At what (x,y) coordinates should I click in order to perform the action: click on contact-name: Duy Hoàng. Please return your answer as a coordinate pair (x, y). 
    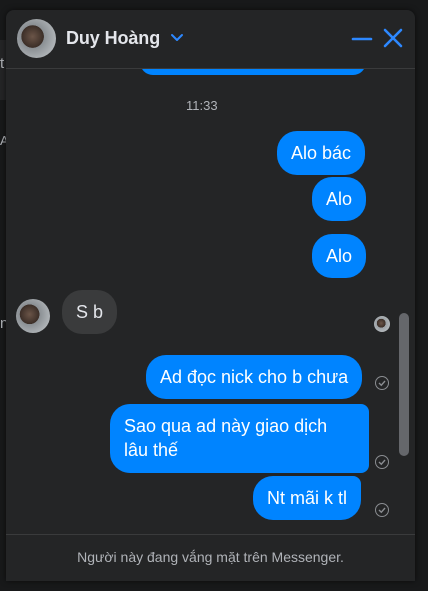
    Looking at the image, I should click on (113, 38).